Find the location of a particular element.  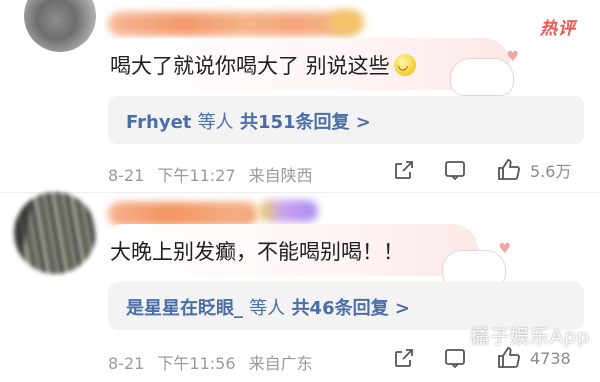

like-button: 5.6万 is located at coordinates (533, 170).